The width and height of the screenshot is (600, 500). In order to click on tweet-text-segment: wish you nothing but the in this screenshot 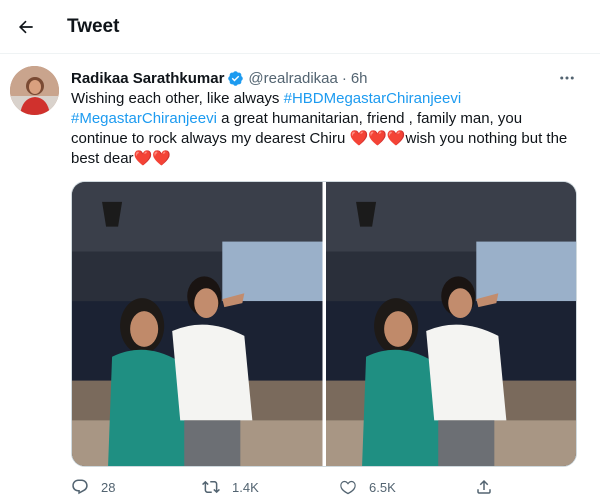, I will do `click(486, 138)`.